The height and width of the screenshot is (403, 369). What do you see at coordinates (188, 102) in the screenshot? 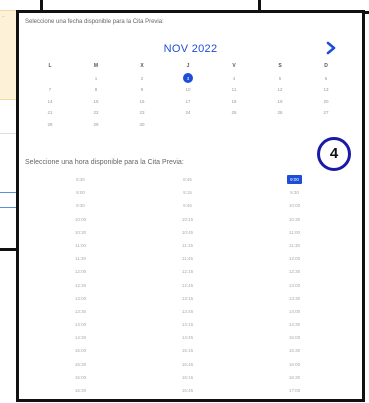
I see `calendar-day: 17` at bounding box center [188, 102].